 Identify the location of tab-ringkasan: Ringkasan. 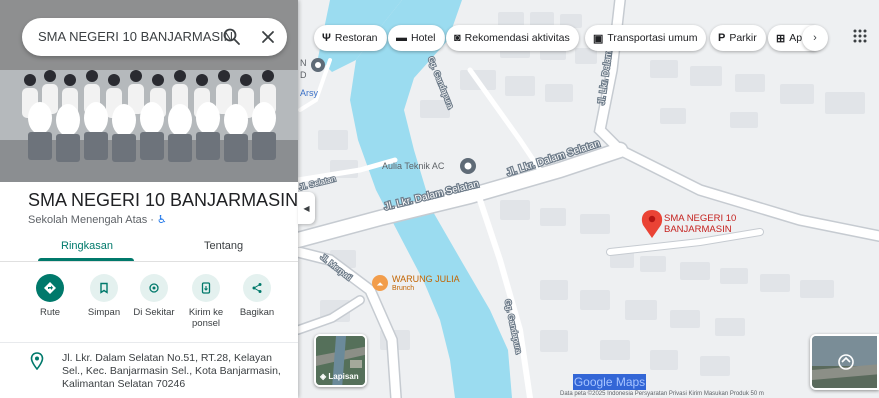
(87, 246).